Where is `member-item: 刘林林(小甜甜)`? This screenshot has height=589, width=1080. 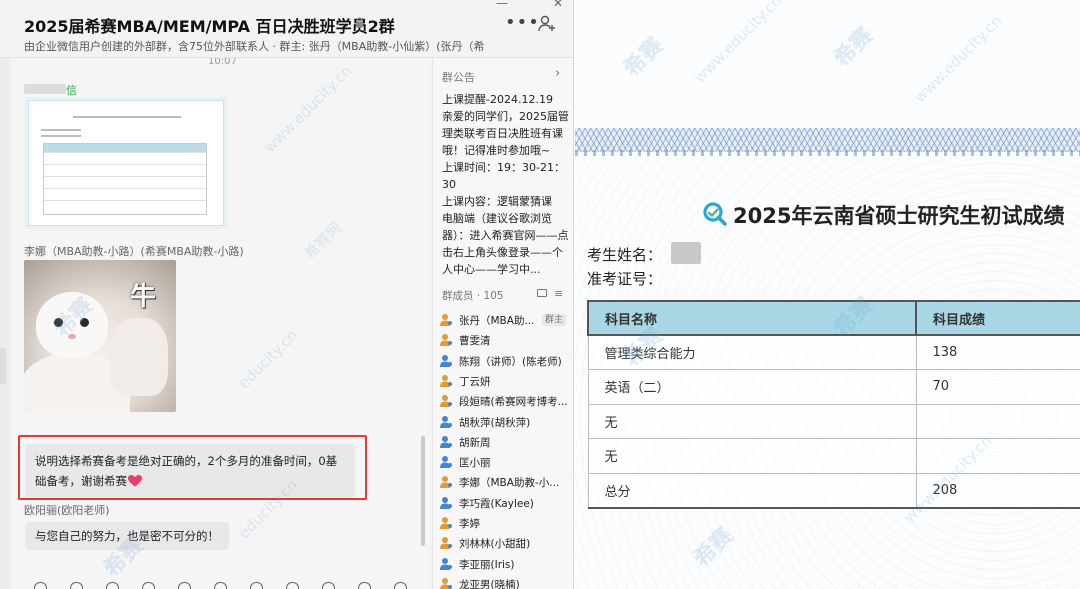 member-item: 刘林林(小甜甜) is located at coordinates (506, 543).